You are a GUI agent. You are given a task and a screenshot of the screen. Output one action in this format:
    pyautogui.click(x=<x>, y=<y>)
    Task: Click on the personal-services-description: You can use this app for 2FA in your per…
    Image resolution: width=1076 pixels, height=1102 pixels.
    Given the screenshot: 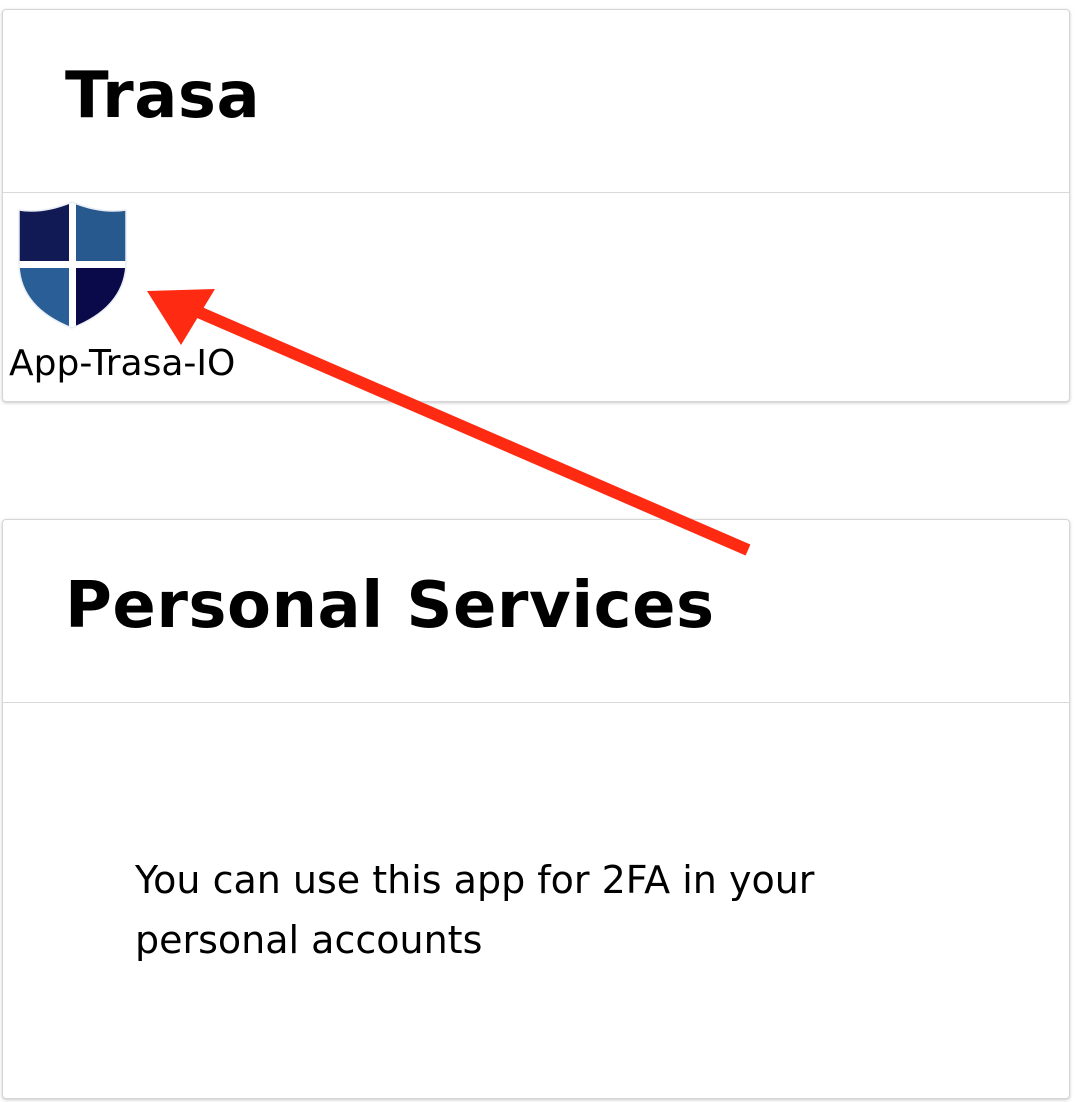 What is the action you would take?
    pyautogui.click(x=475, y=910)
    